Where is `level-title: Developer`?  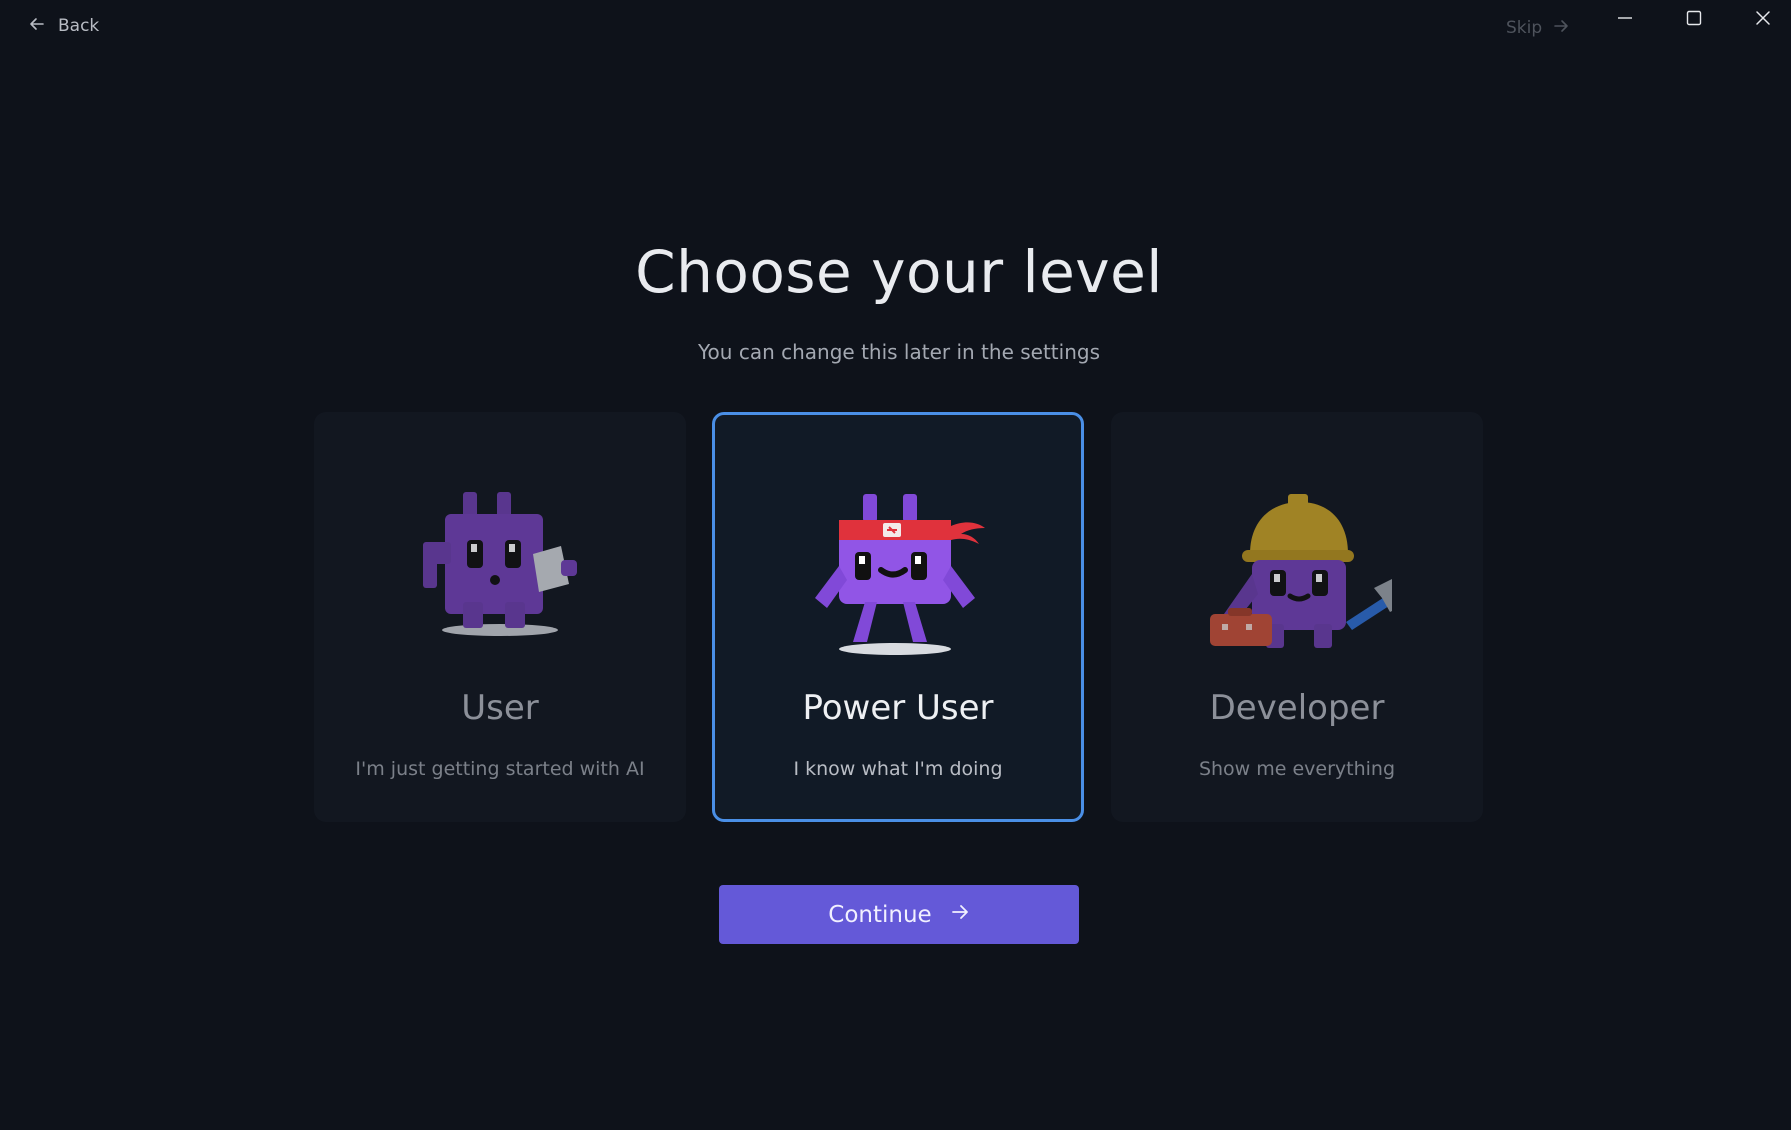 level-title: Developer is located at coordinates (1297, 708).